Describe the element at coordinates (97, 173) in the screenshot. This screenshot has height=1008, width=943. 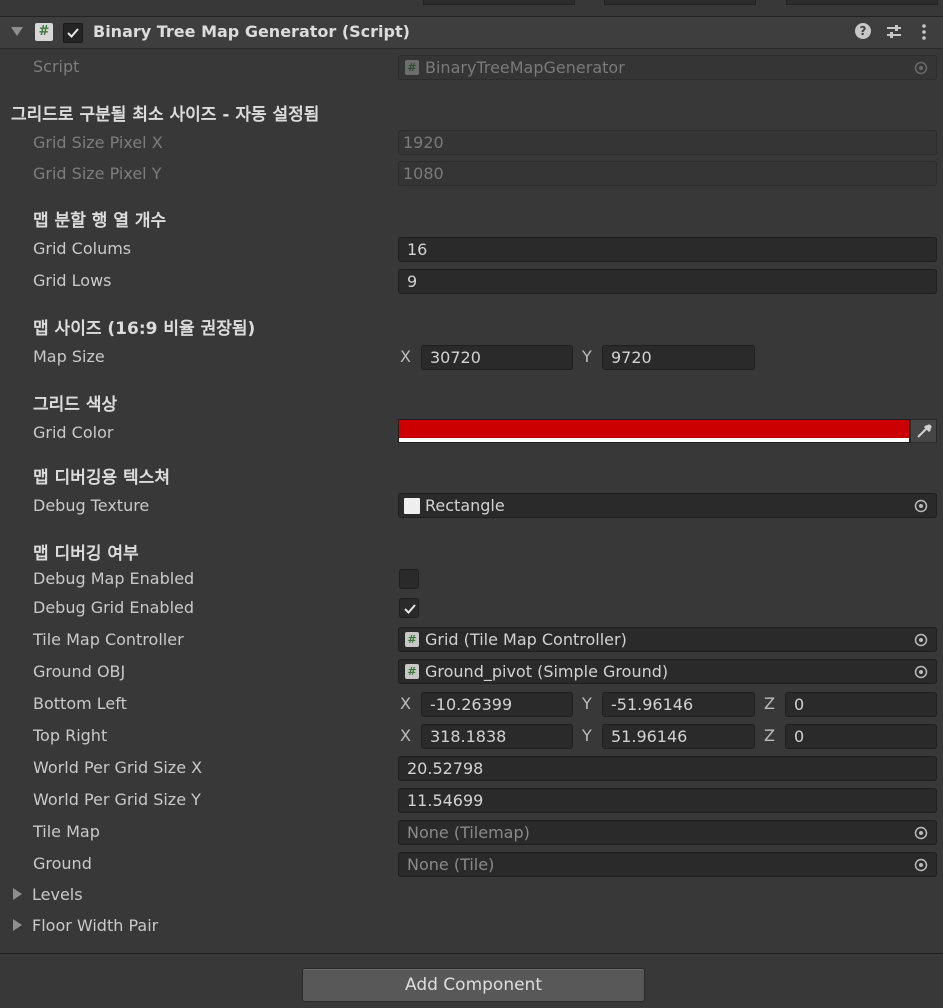
I see `grid-size-pixel-y-label: Grid Size Pixel Y` at that location.